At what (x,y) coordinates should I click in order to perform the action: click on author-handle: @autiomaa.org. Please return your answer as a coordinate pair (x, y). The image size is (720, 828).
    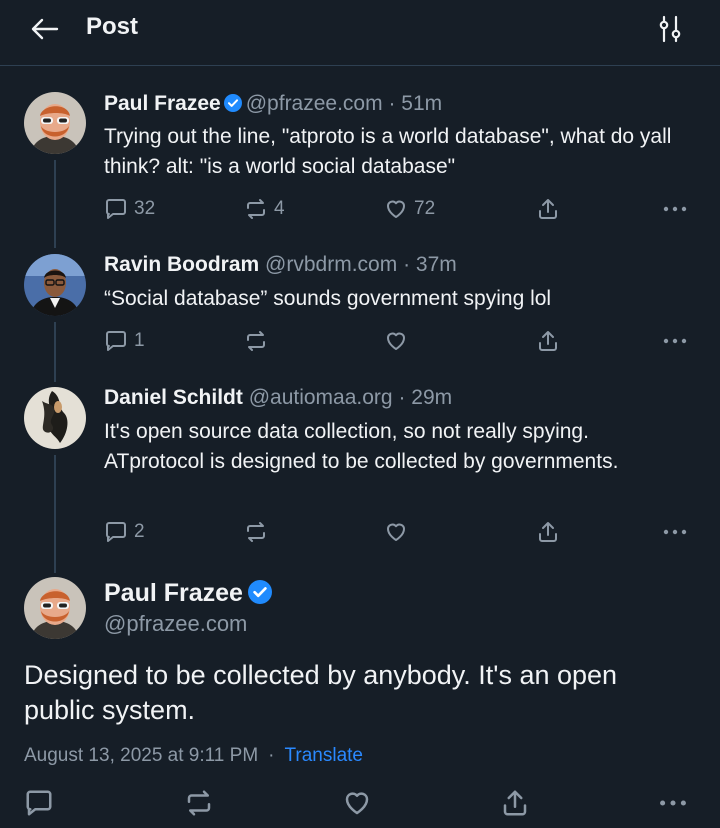
    Looking at the image, I should click on (321, 397).